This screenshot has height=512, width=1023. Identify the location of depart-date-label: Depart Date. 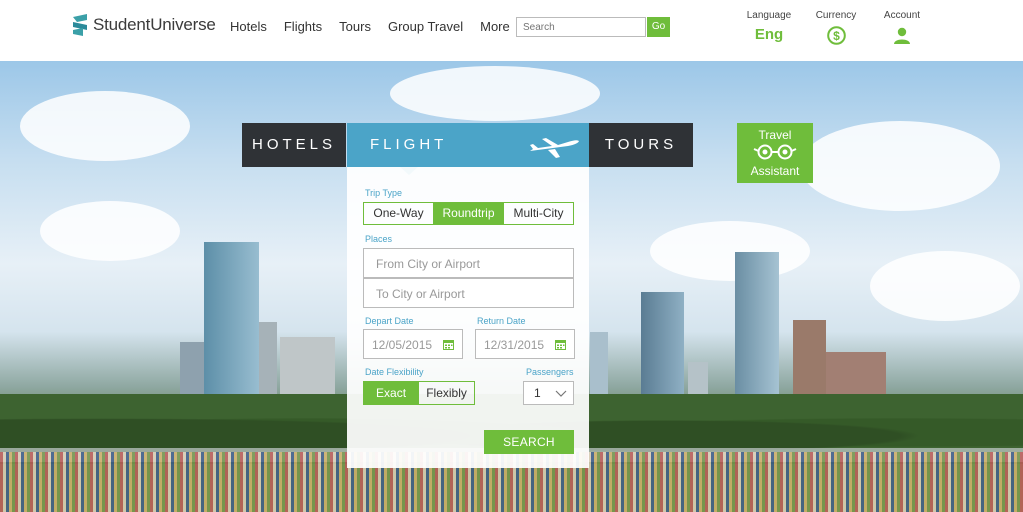
(389, 321).